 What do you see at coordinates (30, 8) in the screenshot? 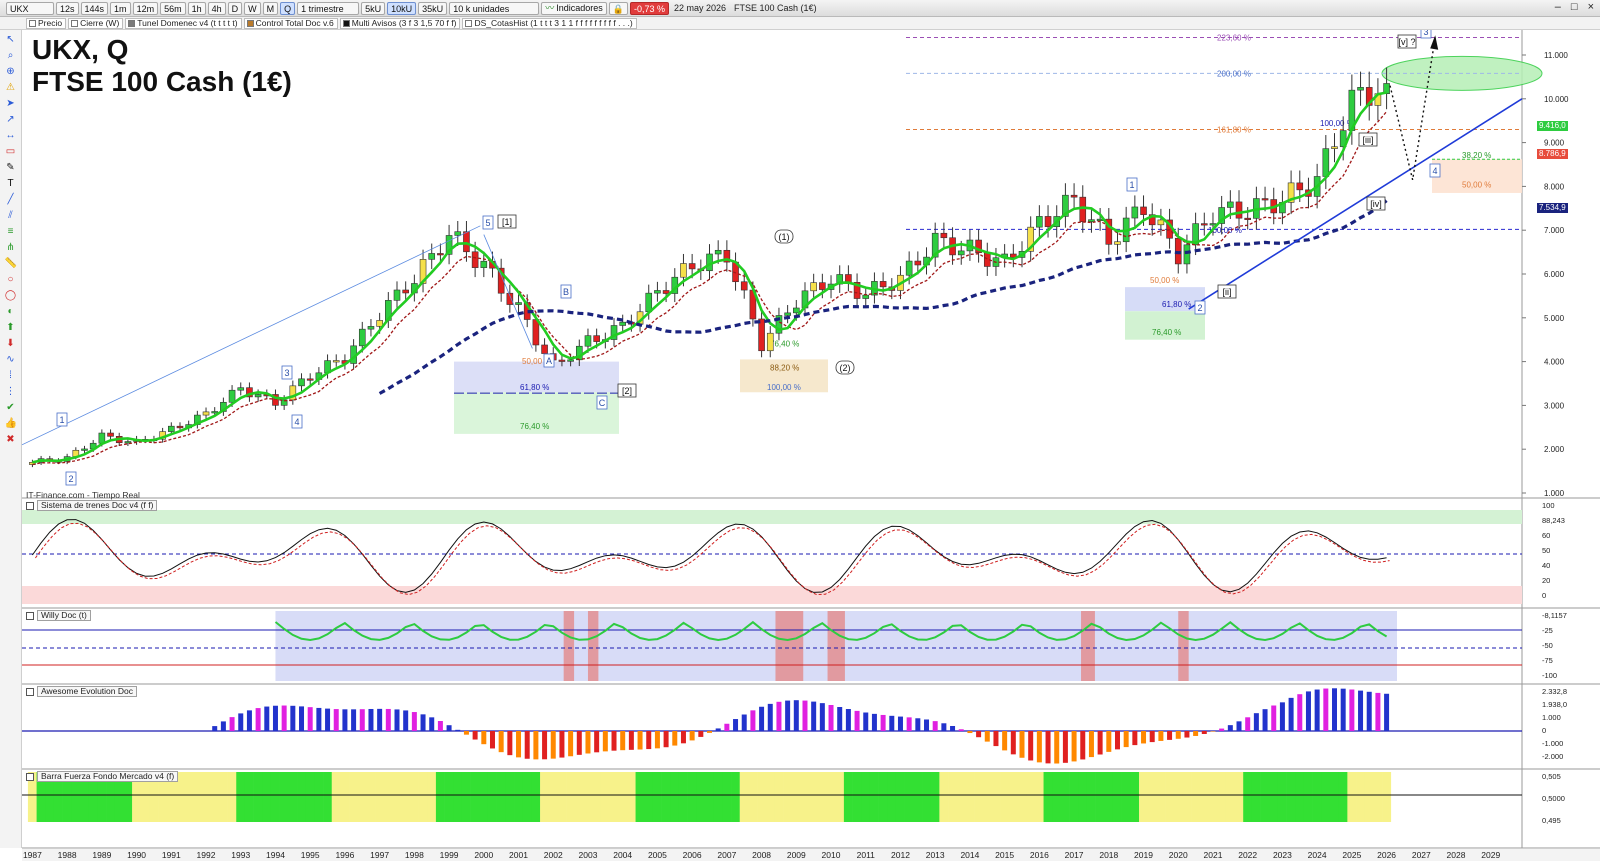
I see `symbol-select: UKX` at bounding box center [30, 8].